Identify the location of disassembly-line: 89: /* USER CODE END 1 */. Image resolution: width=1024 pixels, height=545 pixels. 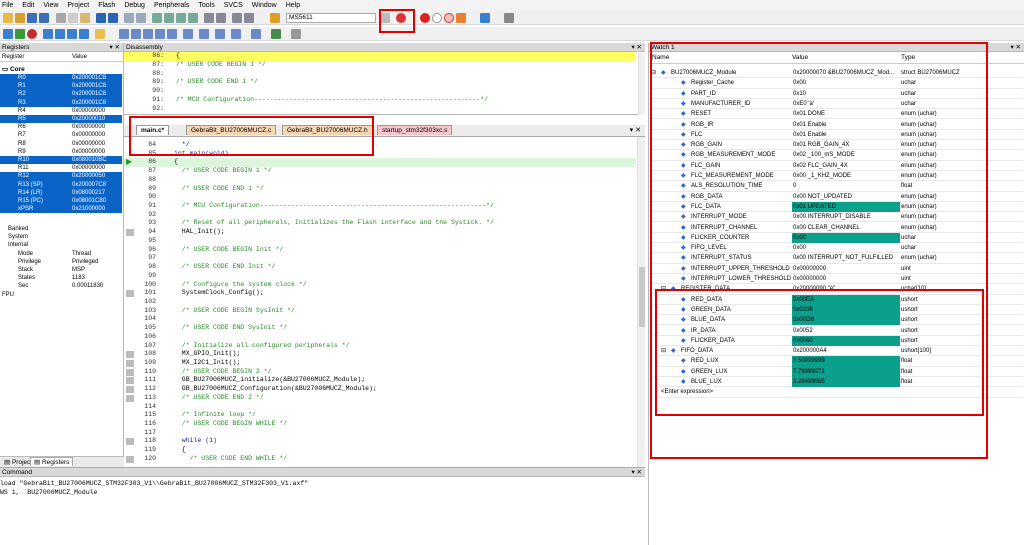
(380, 82).